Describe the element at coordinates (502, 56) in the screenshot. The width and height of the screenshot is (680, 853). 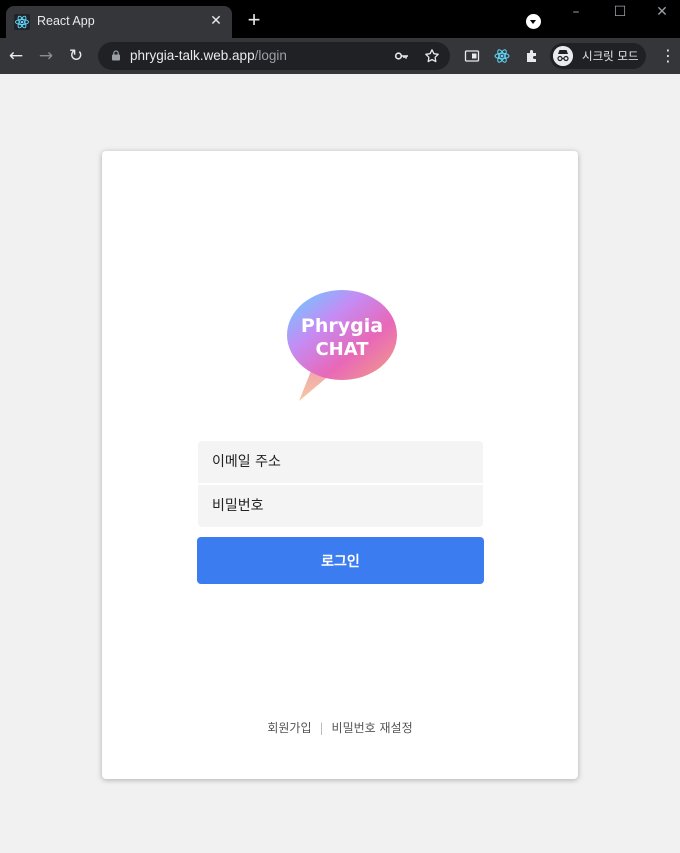
I see `react-devtools-icon` at that location.